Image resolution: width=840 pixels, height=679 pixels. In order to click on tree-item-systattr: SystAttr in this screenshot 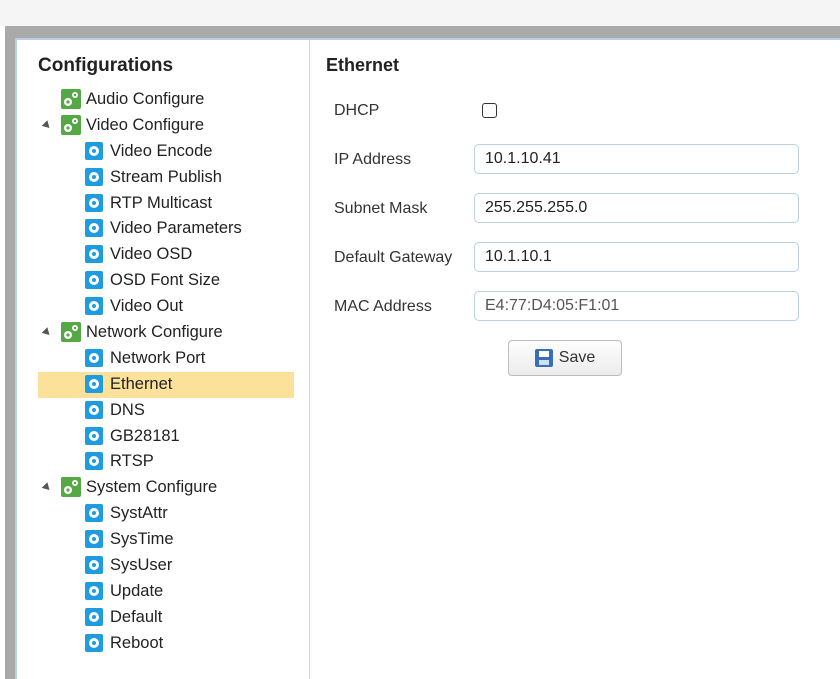, I will do `click(163, 514)`.